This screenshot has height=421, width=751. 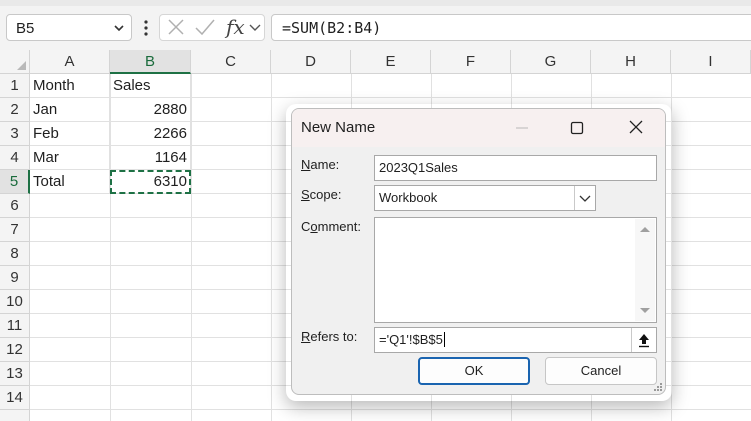 What do you see at coordinates (515, 168) in the screenshot?
I see `name-input: 2023Q1Sales` at bounding box center [515, 168].